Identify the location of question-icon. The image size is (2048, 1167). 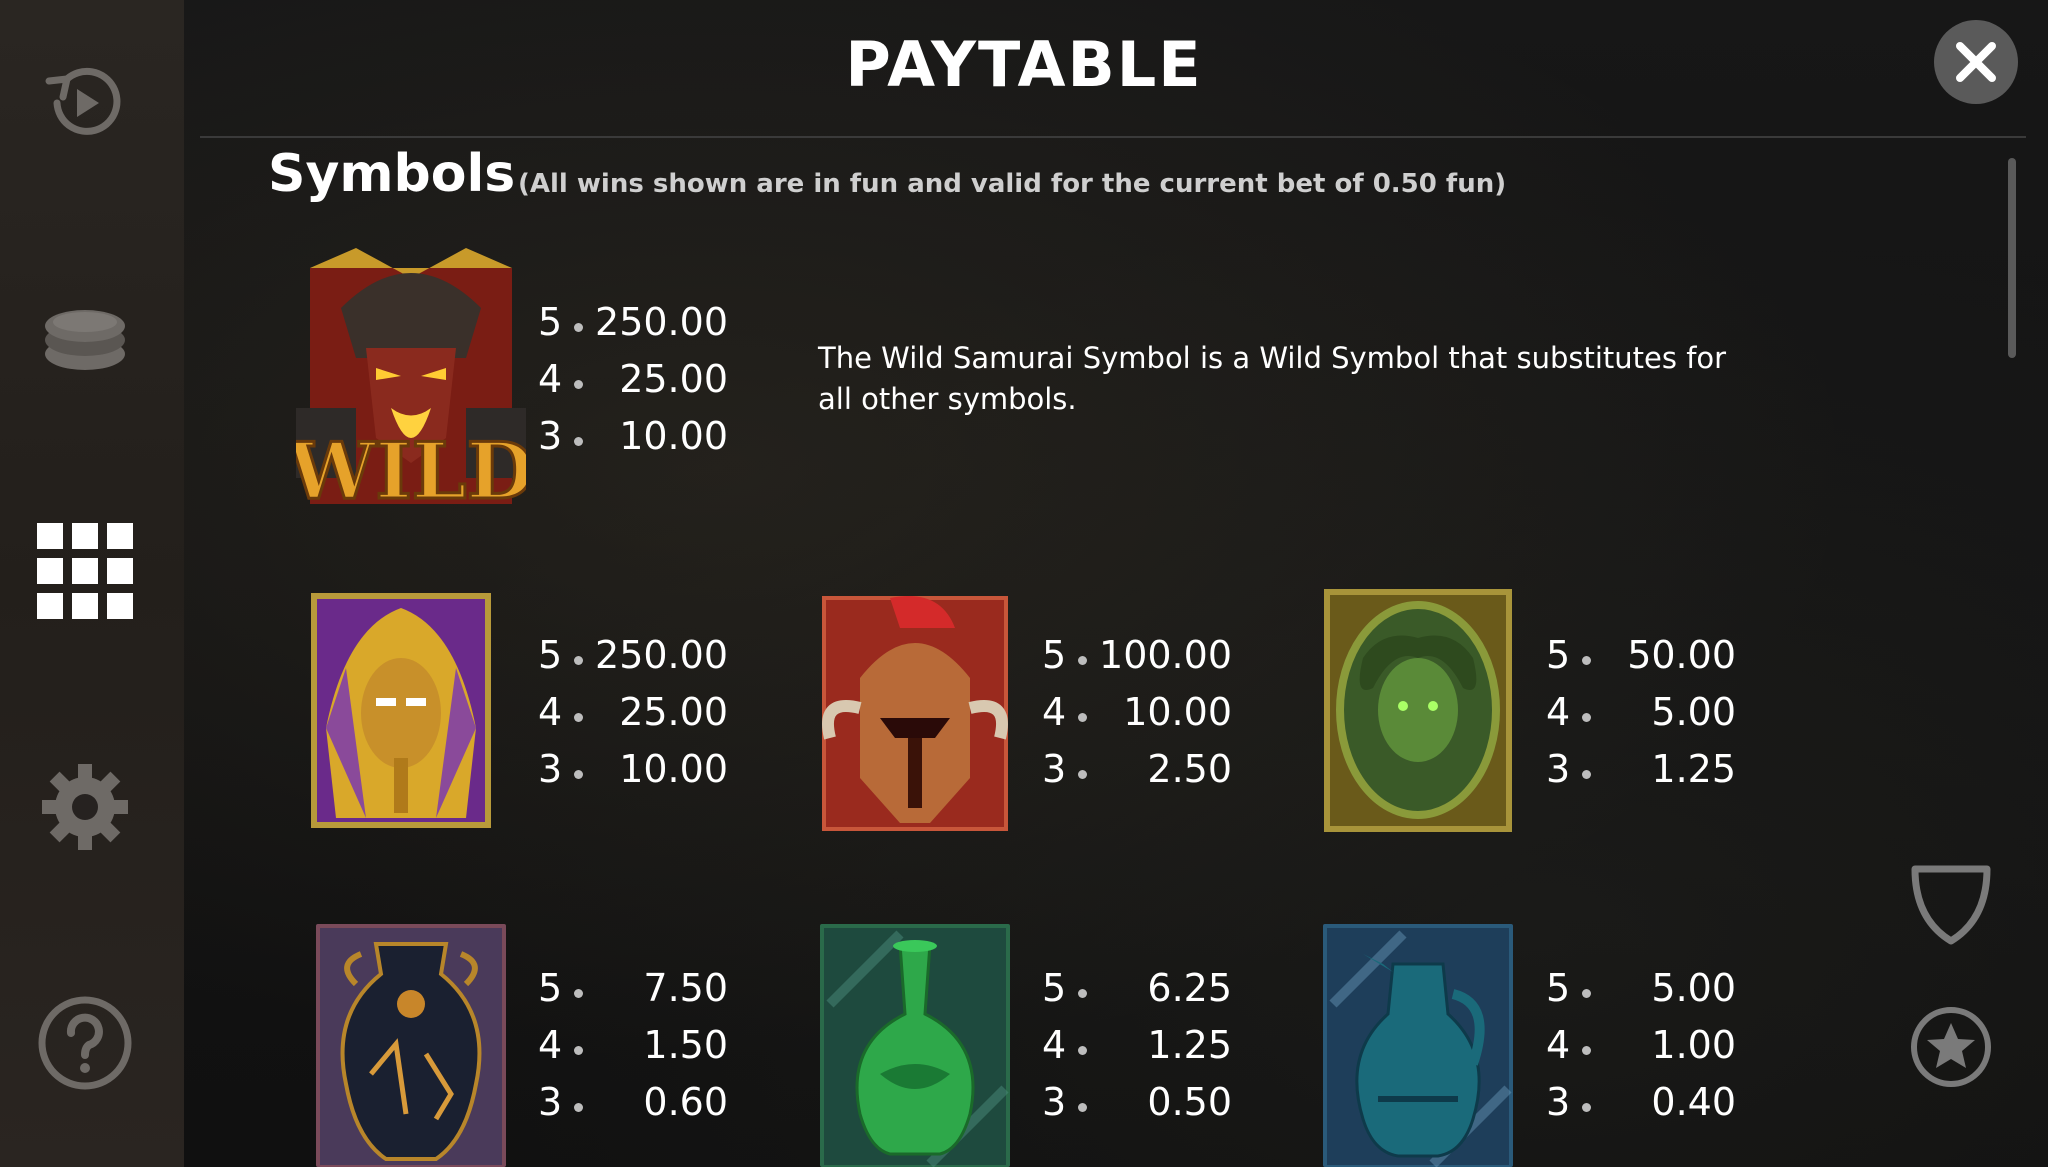
(85, 1043).